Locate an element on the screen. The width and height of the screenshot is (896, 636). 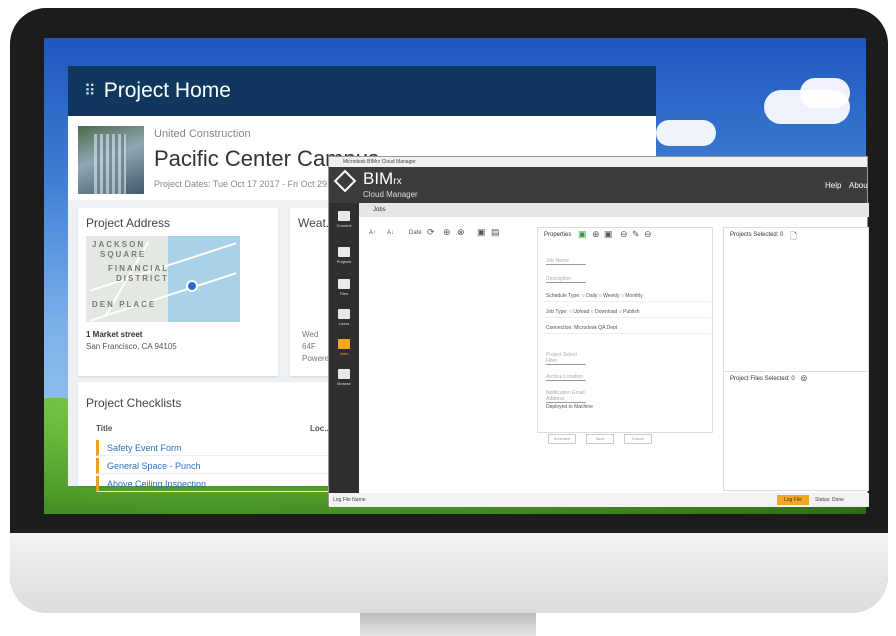
schedule-weekly-radio: Weekly is located at coordinates (611, 296).